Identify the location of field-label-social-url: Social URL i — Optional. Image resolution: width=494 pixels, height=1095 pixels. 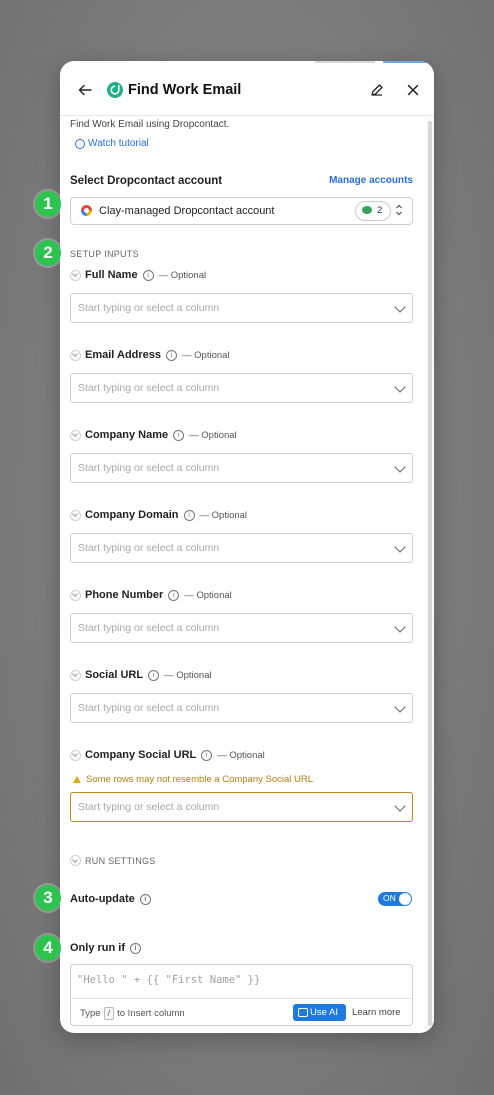
(141, 675).